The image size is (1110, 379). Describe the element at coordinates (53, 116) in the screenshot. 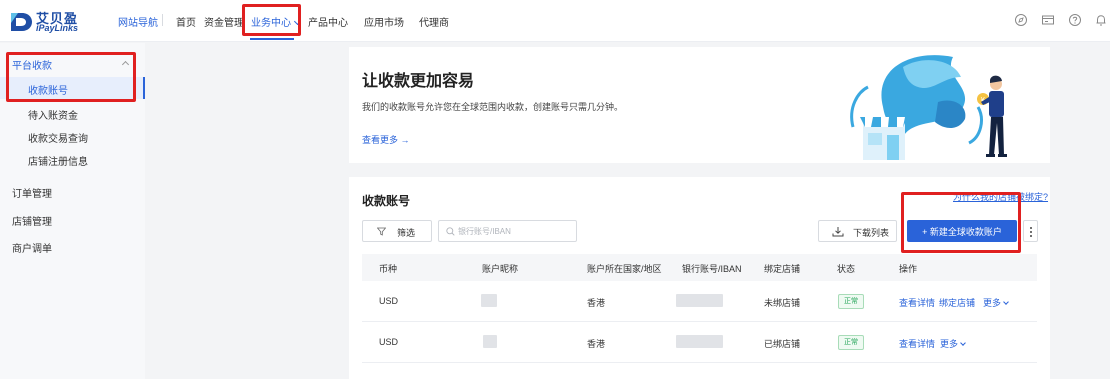

I see `sidebar-item-label: 待入账资金` at that location.